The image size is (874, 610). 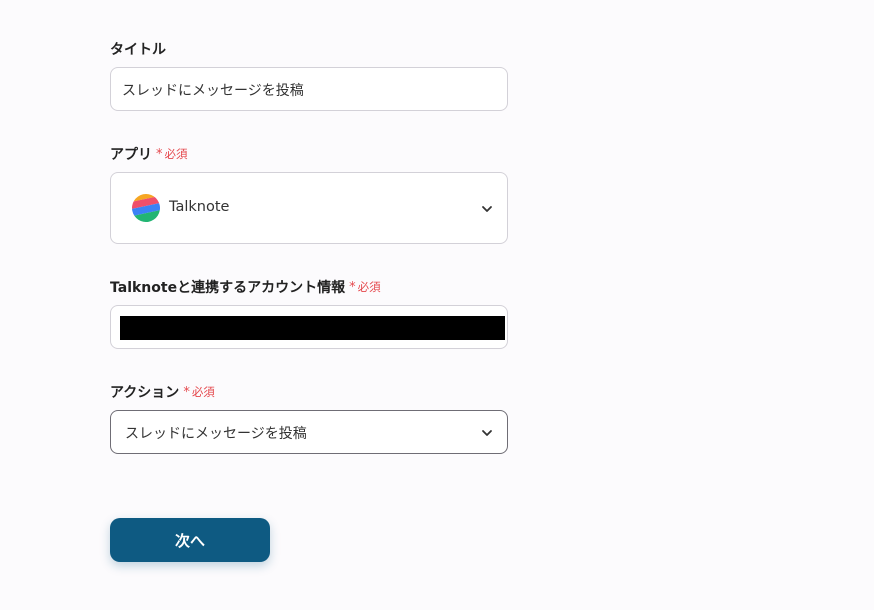 I want to click on title-label-text: タイトル, so click(x=138, y=50).